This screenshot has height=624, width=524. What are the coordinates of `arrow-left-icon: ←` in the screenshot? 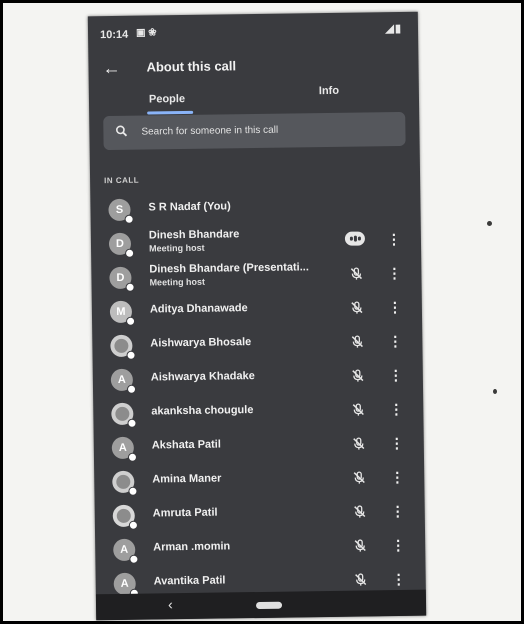 It's located at (111, 68).